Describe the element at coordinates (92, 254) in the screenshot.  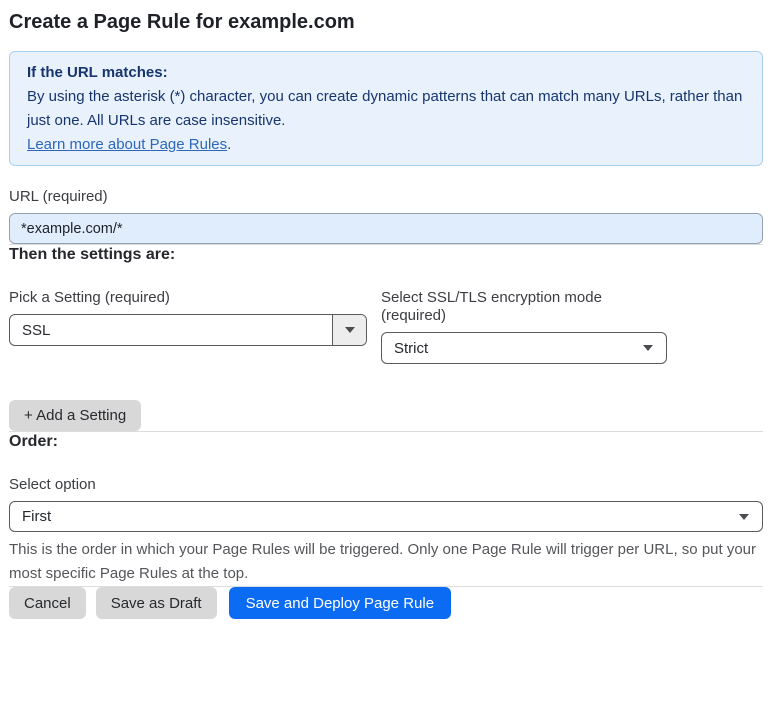
I see `settings-section-heading: Then the settings are:` at that location.